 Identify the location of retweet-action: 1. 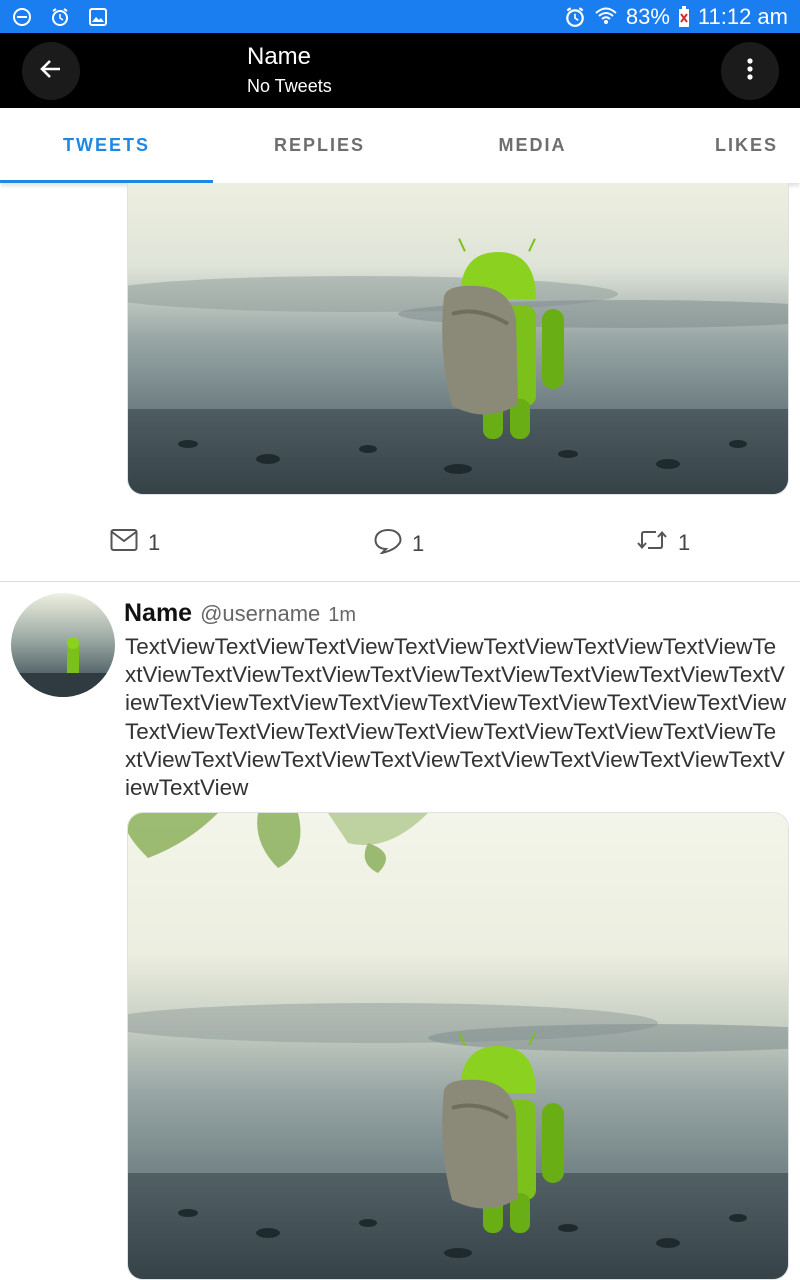
(663, 543).